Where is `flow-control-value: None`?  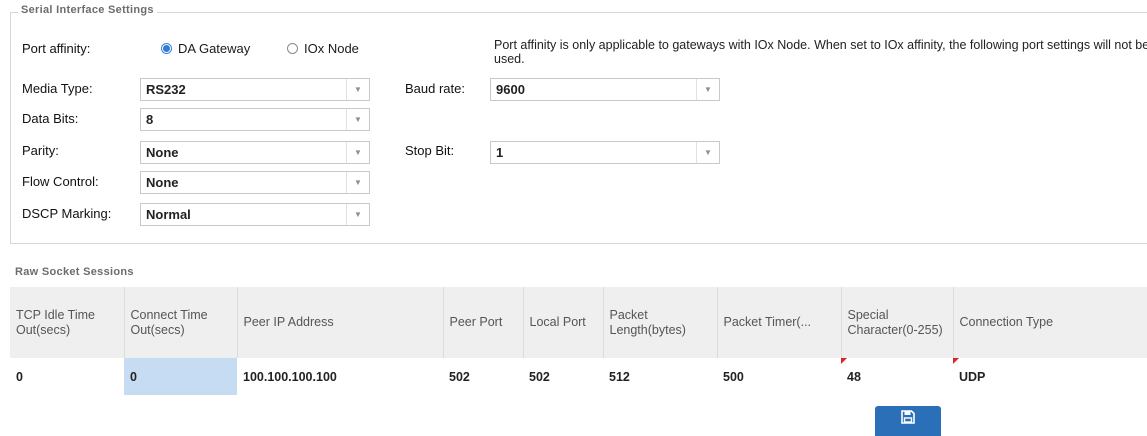 flow-control-value: None is located at coordinates (162, 182).